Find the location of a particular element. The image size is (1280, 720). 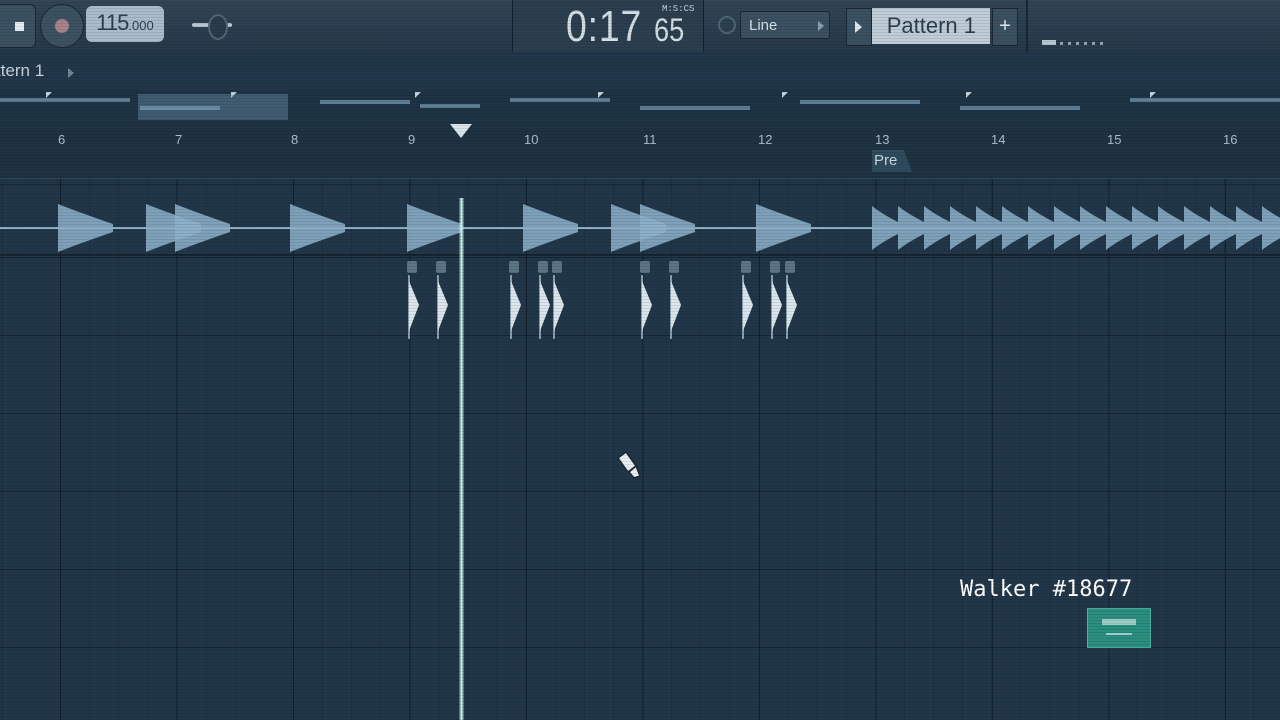

time-marker-label: Pre is located at coordinates (886, 160).